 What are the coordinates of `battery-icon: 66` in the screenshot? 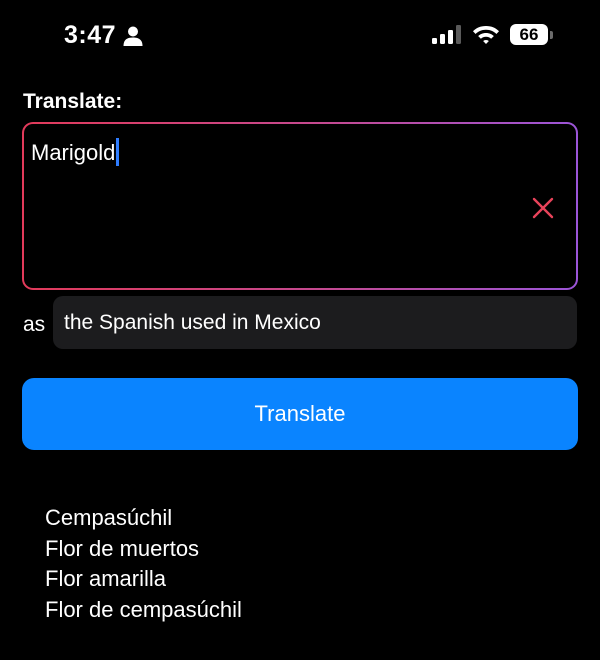 It's located at (529, 34).